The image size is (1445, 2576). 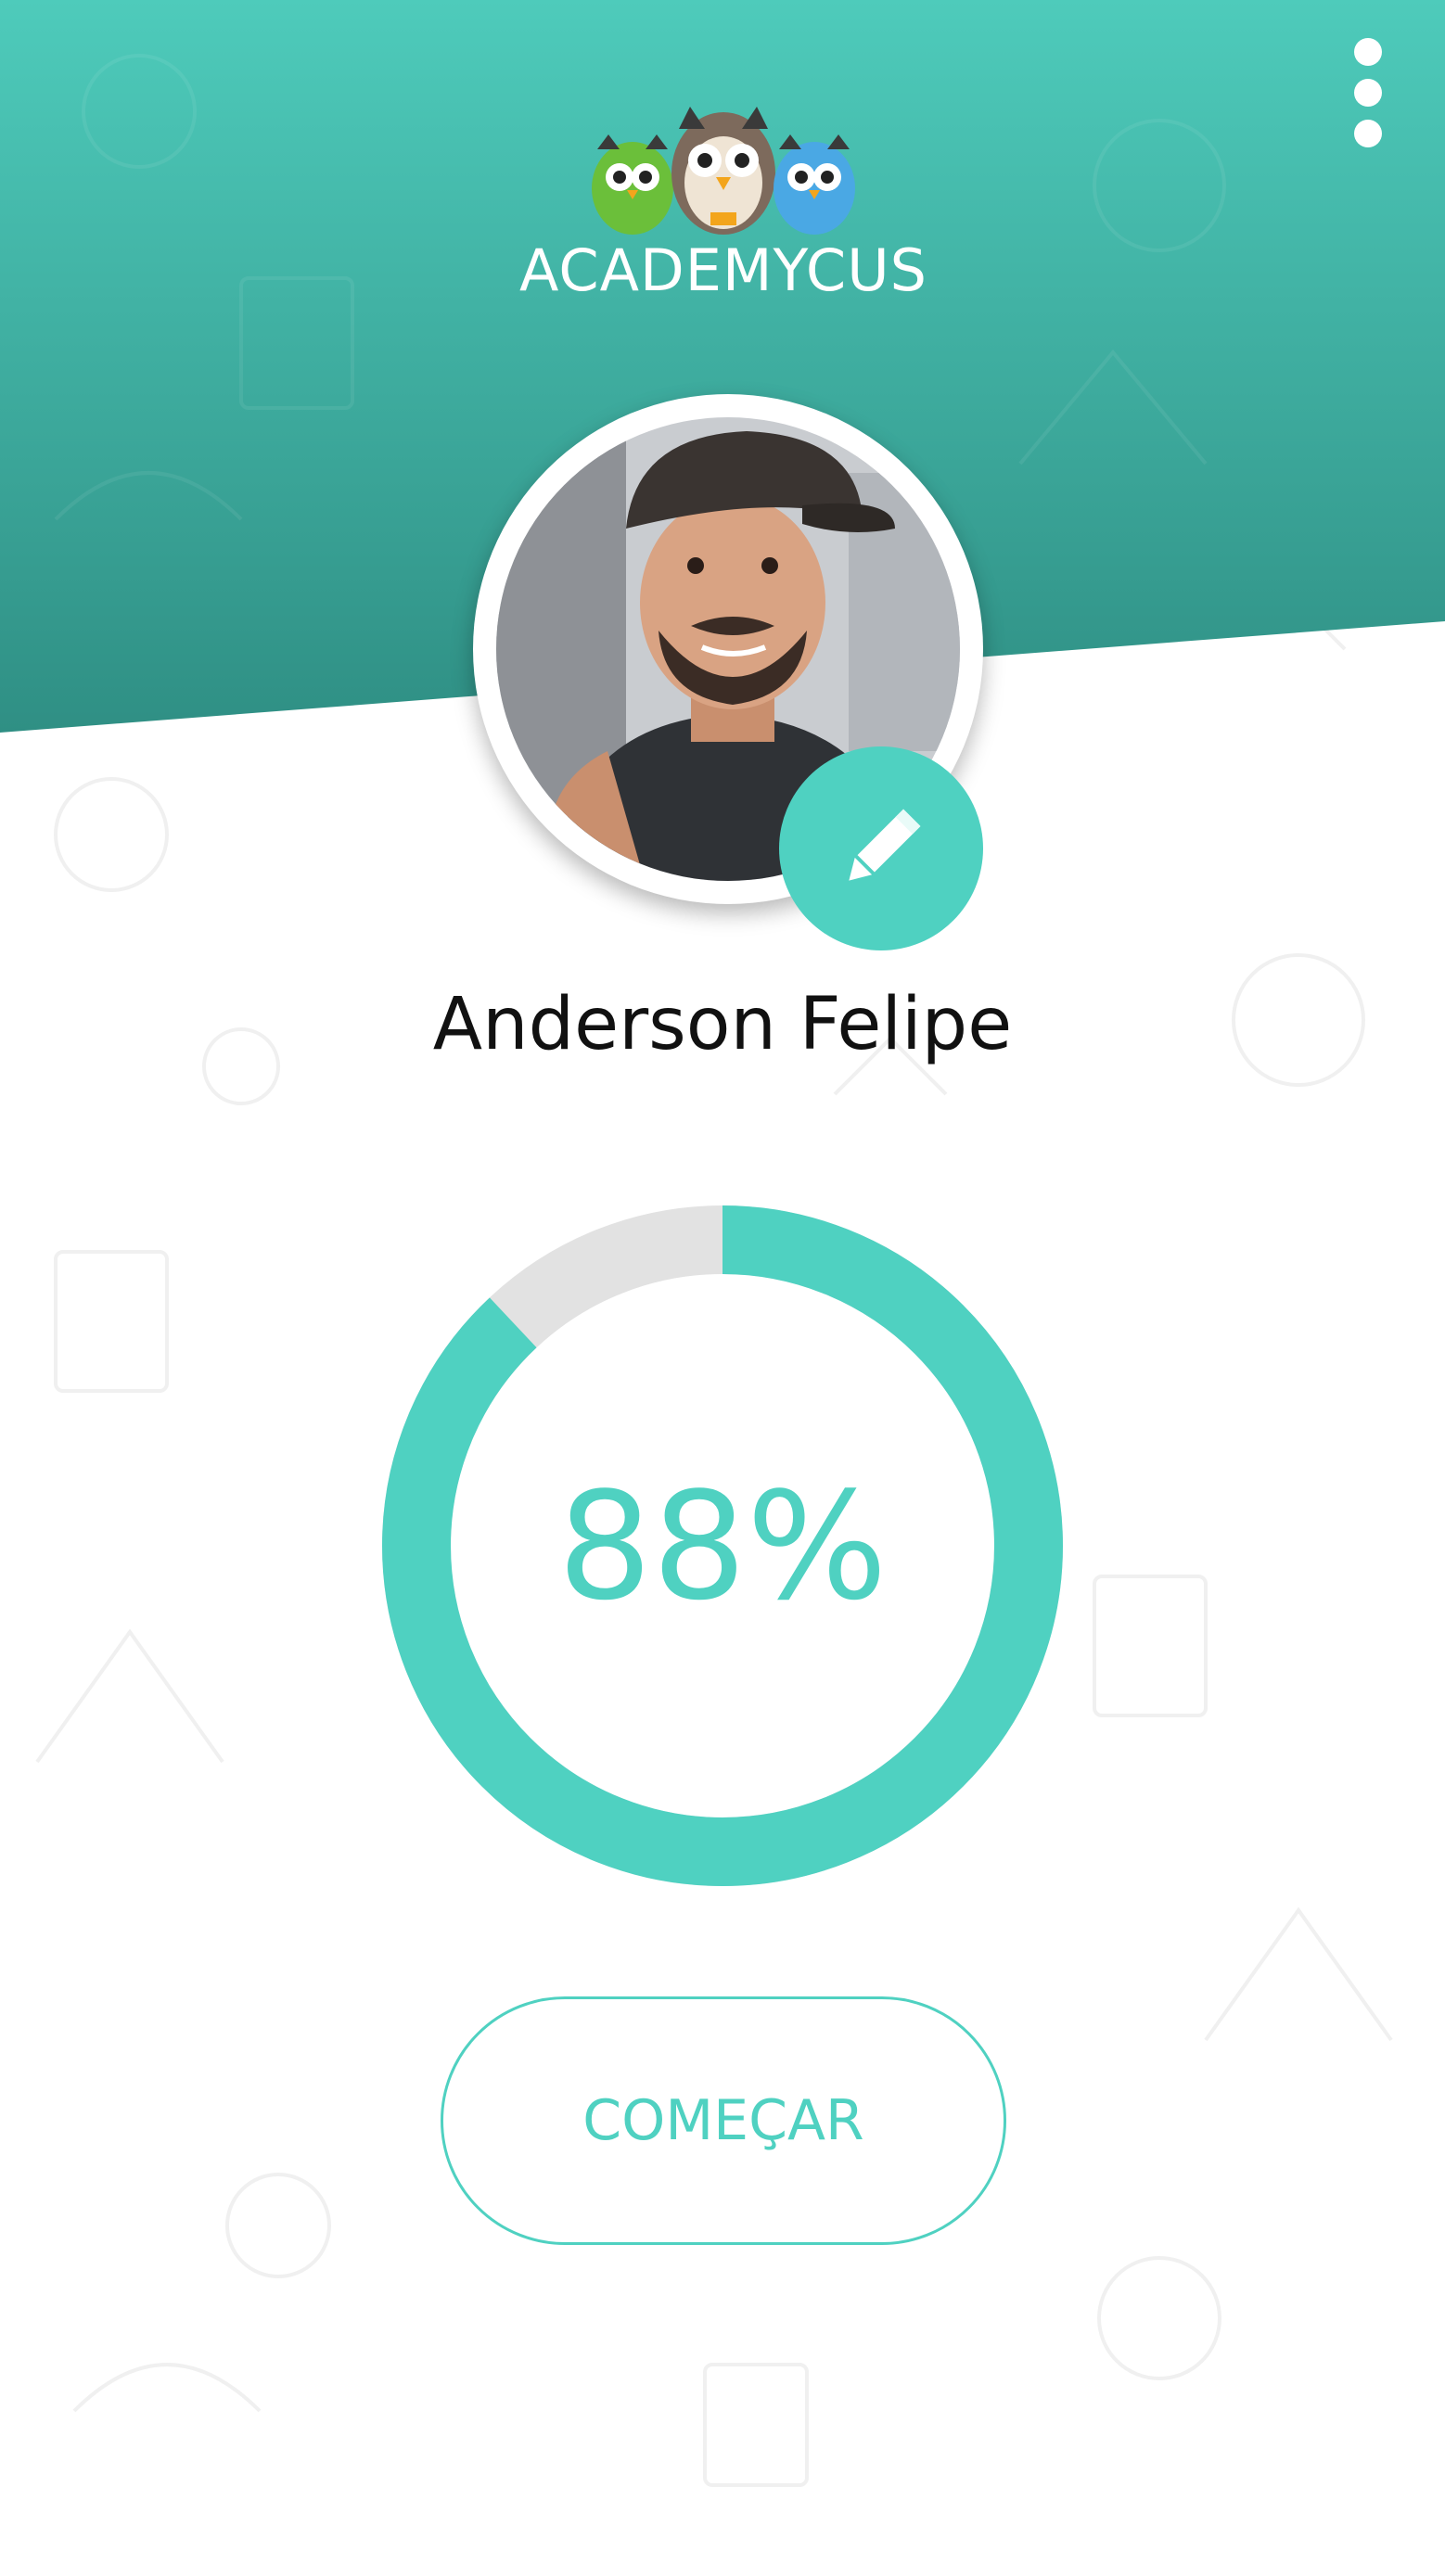 What do you see at coordinates (724, 171) in the screenshot?
I see `owls-logo-icon` at bounding box center [724, 171].